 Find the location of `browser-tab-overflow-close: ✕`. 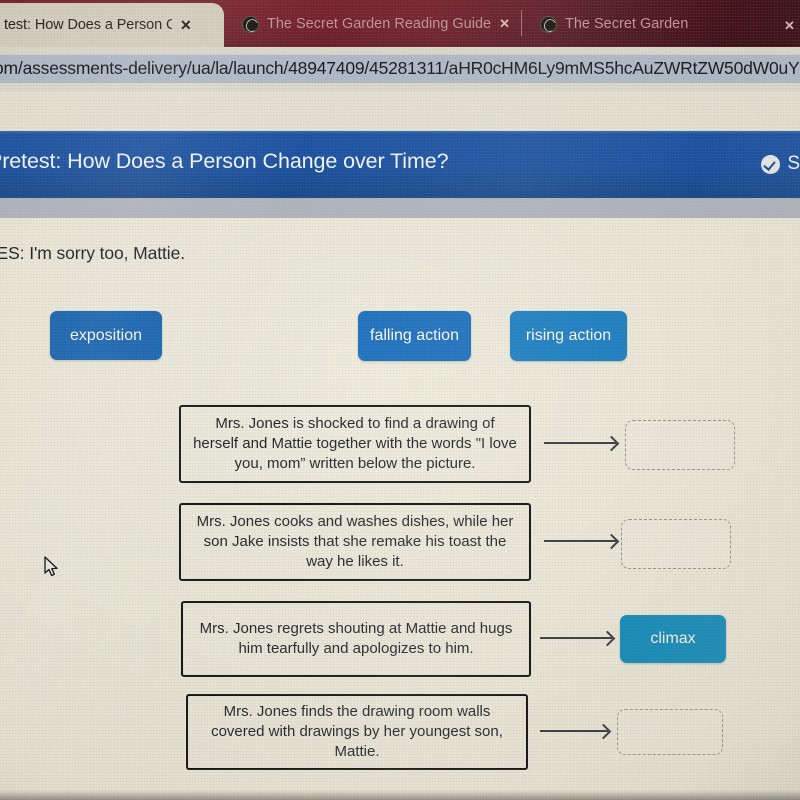

browser-tab-overflow-close: ✕ is located at coordinates (789, 26).